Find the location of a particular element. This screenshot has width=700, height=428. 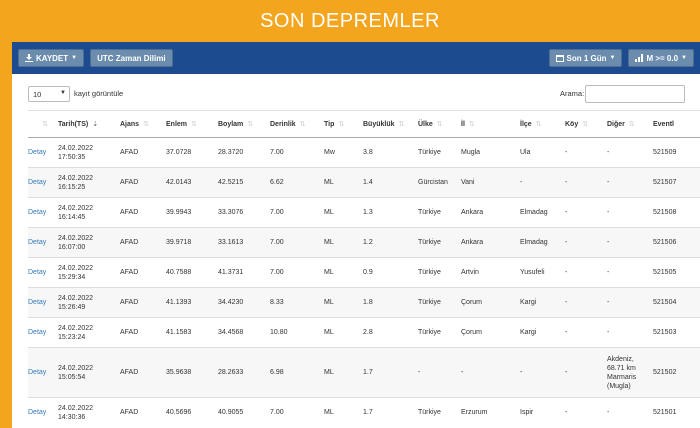

city-cell: - is located at coordinates (490, 372).